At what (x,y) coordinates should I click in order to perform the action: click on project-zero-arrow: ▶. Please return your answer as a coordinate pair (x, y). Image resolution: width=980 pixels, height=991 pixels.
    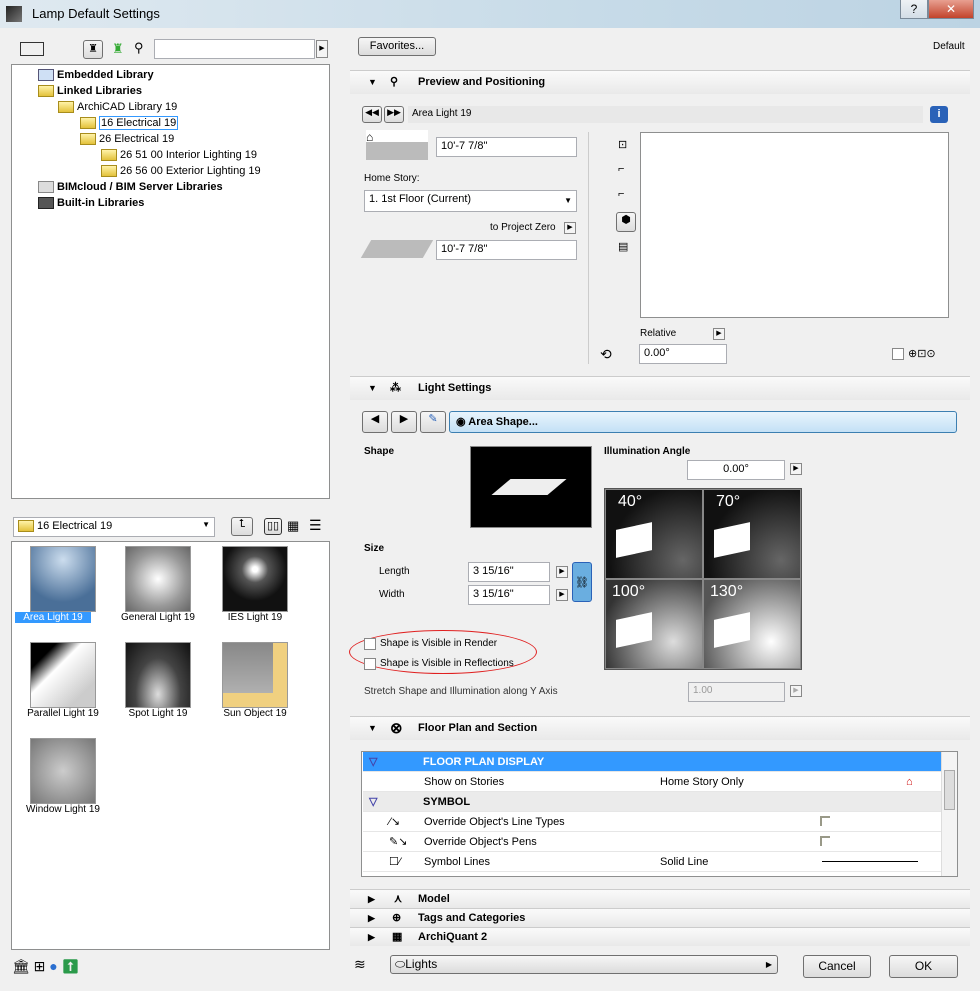
    Looking at the image, I should click on (570, 228).